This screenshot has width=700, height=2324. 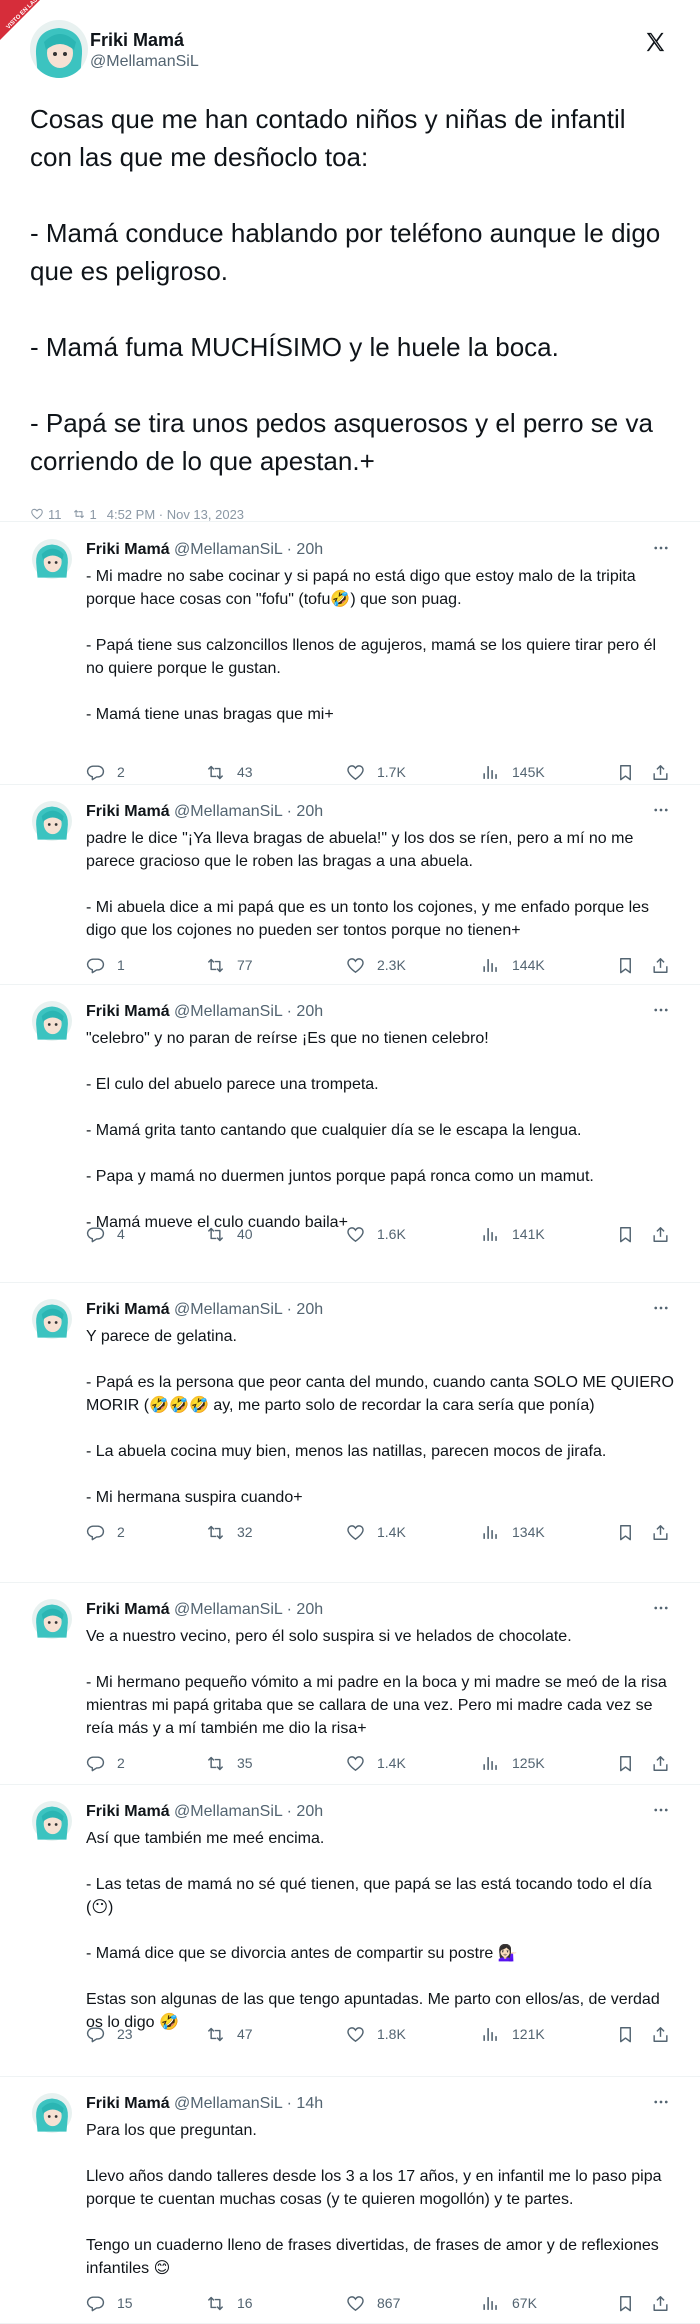 What do you see at coordinates (109, 2034) in the screenshot?
I see `reply-button: 23` at bounding box center [109, 2034].